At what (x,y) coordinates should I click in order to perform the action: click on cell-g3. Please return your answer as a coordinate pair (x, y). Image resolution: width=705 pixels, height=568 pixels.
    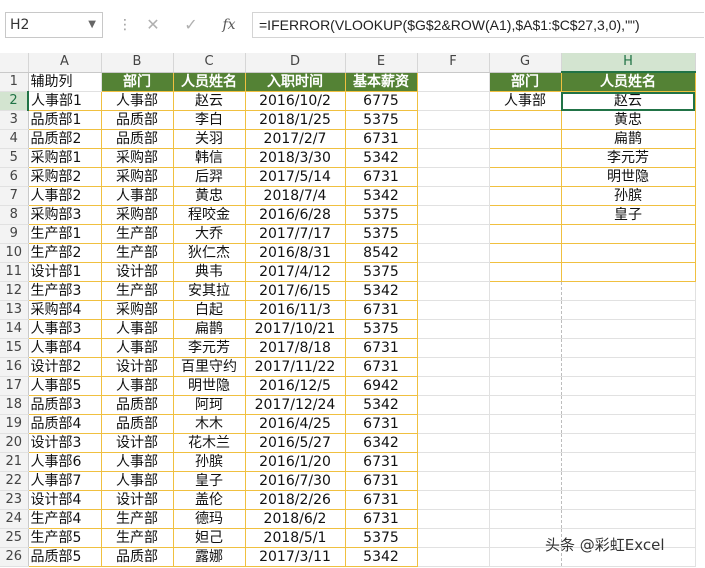
    Looking at the image, I should click on (525, 120).